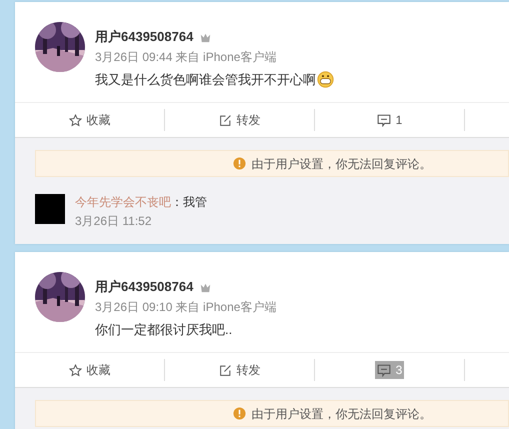 This screenshot has width=509, height=429. I want to click on post-meta: 3月26日 09:10 来自 iPhone客户端, so click(185, 307).